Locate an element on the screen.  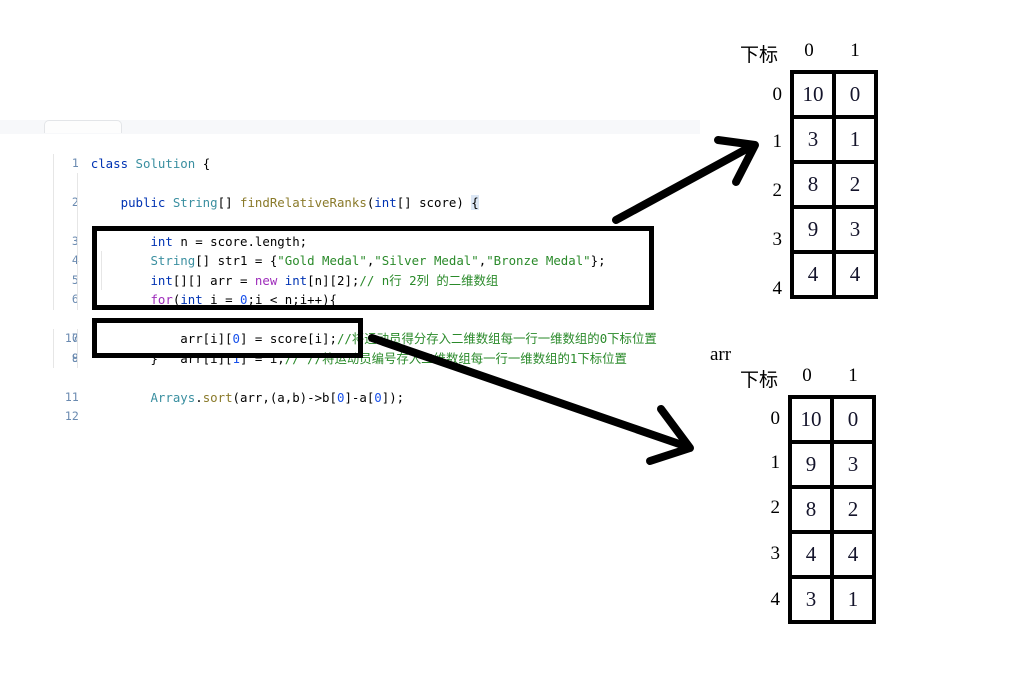
arrays-sort-highlight-box is located at coordinates (227, 338).